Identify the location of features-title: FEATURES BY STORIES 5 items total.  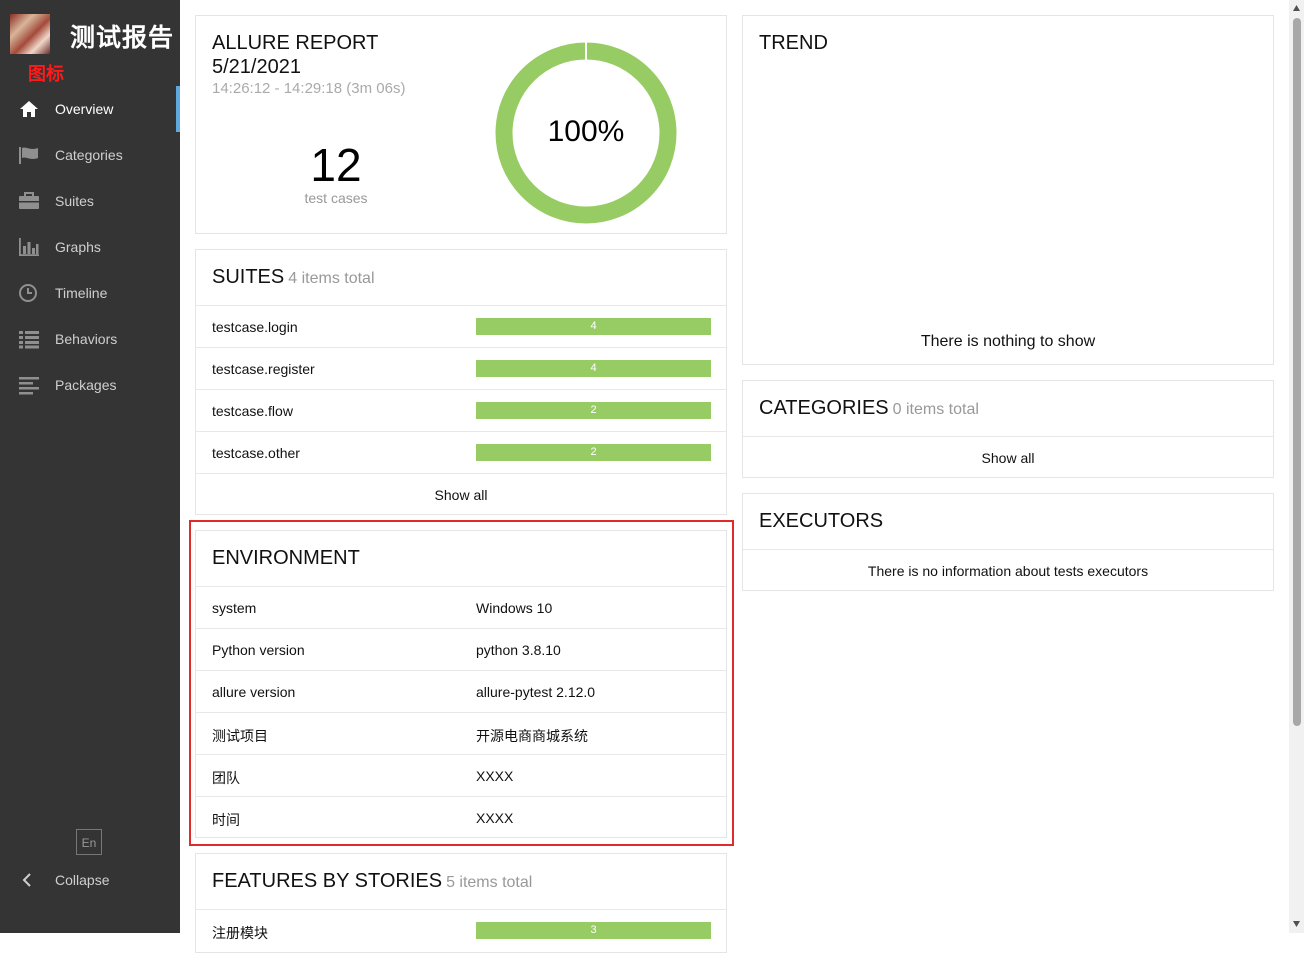
(372, 881).